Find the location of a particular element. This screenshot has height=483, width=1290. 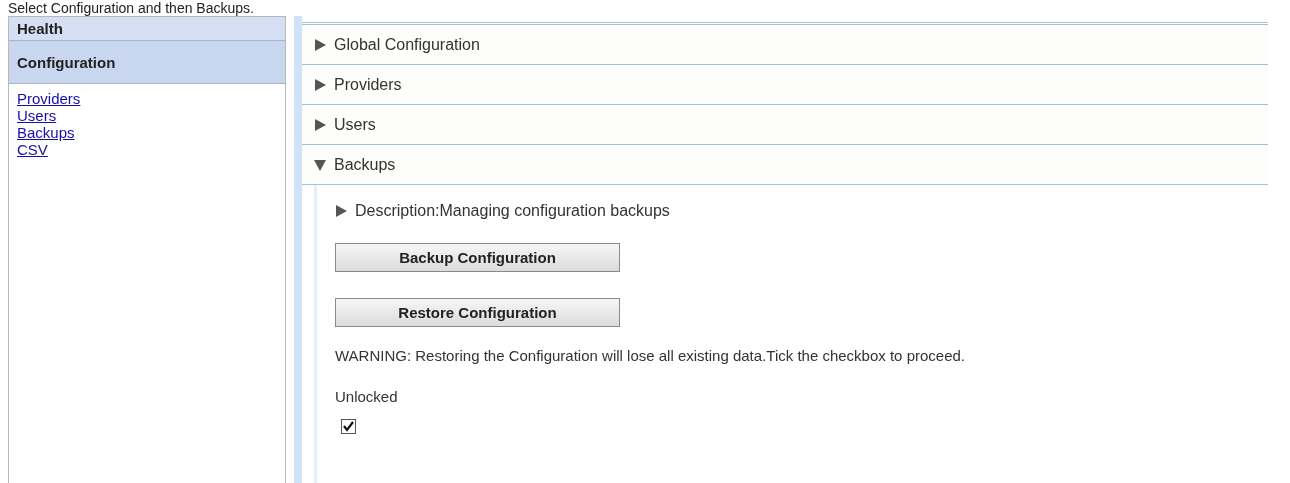

unlock-checkbox is located at coordinates (348, 426).